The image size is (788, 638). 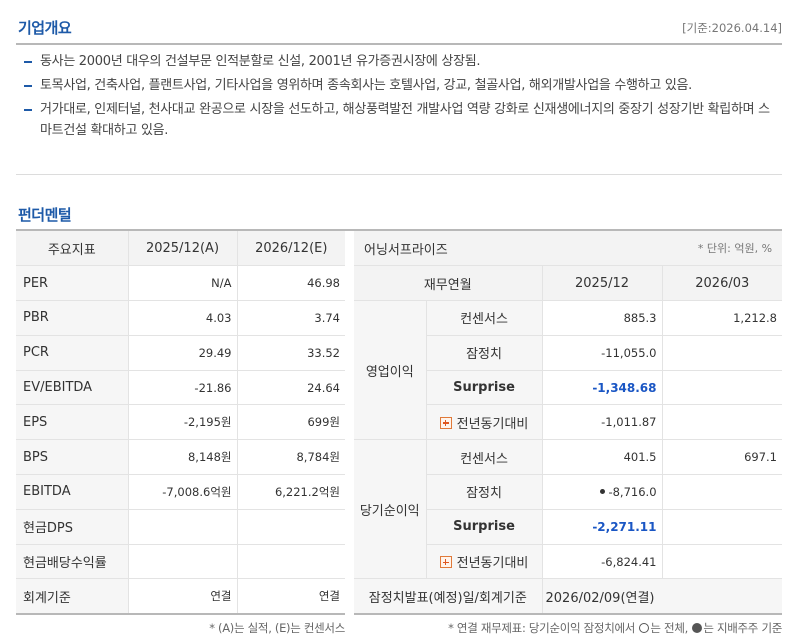 What do you see at coordinates (180, 283) in the screenshot?
I see `table-row: PER N/A 46.98` at bounding box center [180, 283].